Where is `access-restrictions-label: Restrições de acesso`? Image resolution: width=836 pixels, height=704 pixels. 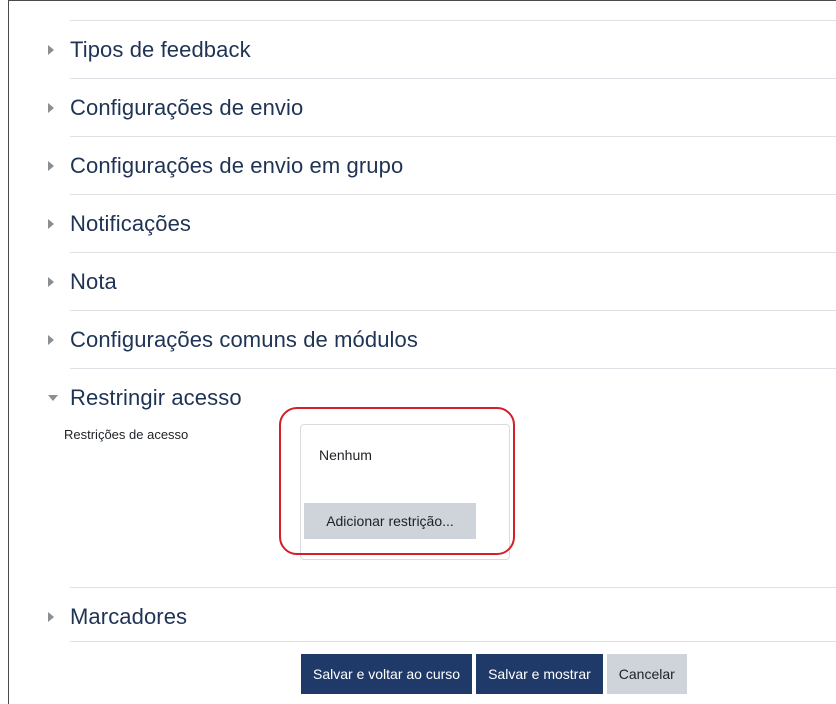 access-restrictions-label: Restrições de acesso is located at coordinates (126, 434).